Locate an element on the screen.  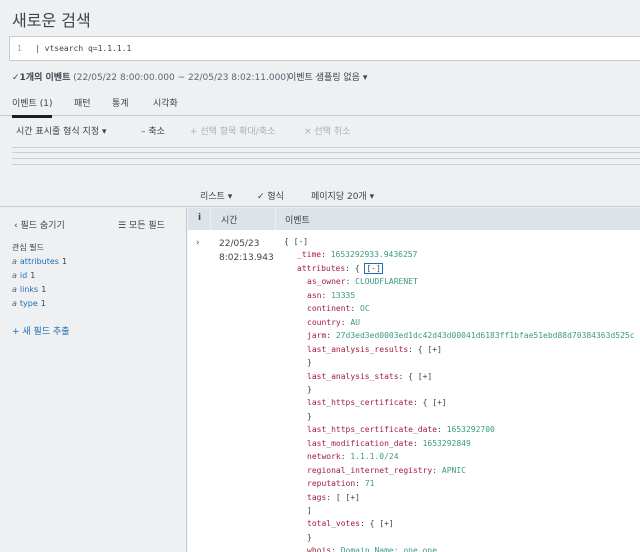
json-key: last_analysis_stats is located at coordinates (353, 376).